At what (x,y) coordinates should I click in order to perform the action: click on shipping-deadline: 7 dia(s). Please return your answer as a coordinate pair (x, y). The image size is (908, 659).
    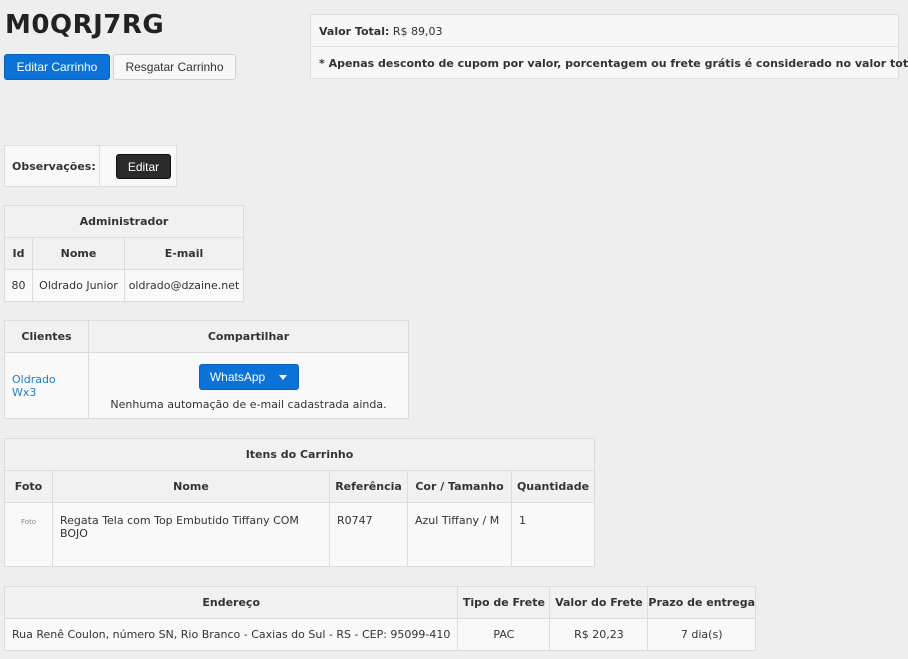
    Looking at the image, I should click on (701, 634).